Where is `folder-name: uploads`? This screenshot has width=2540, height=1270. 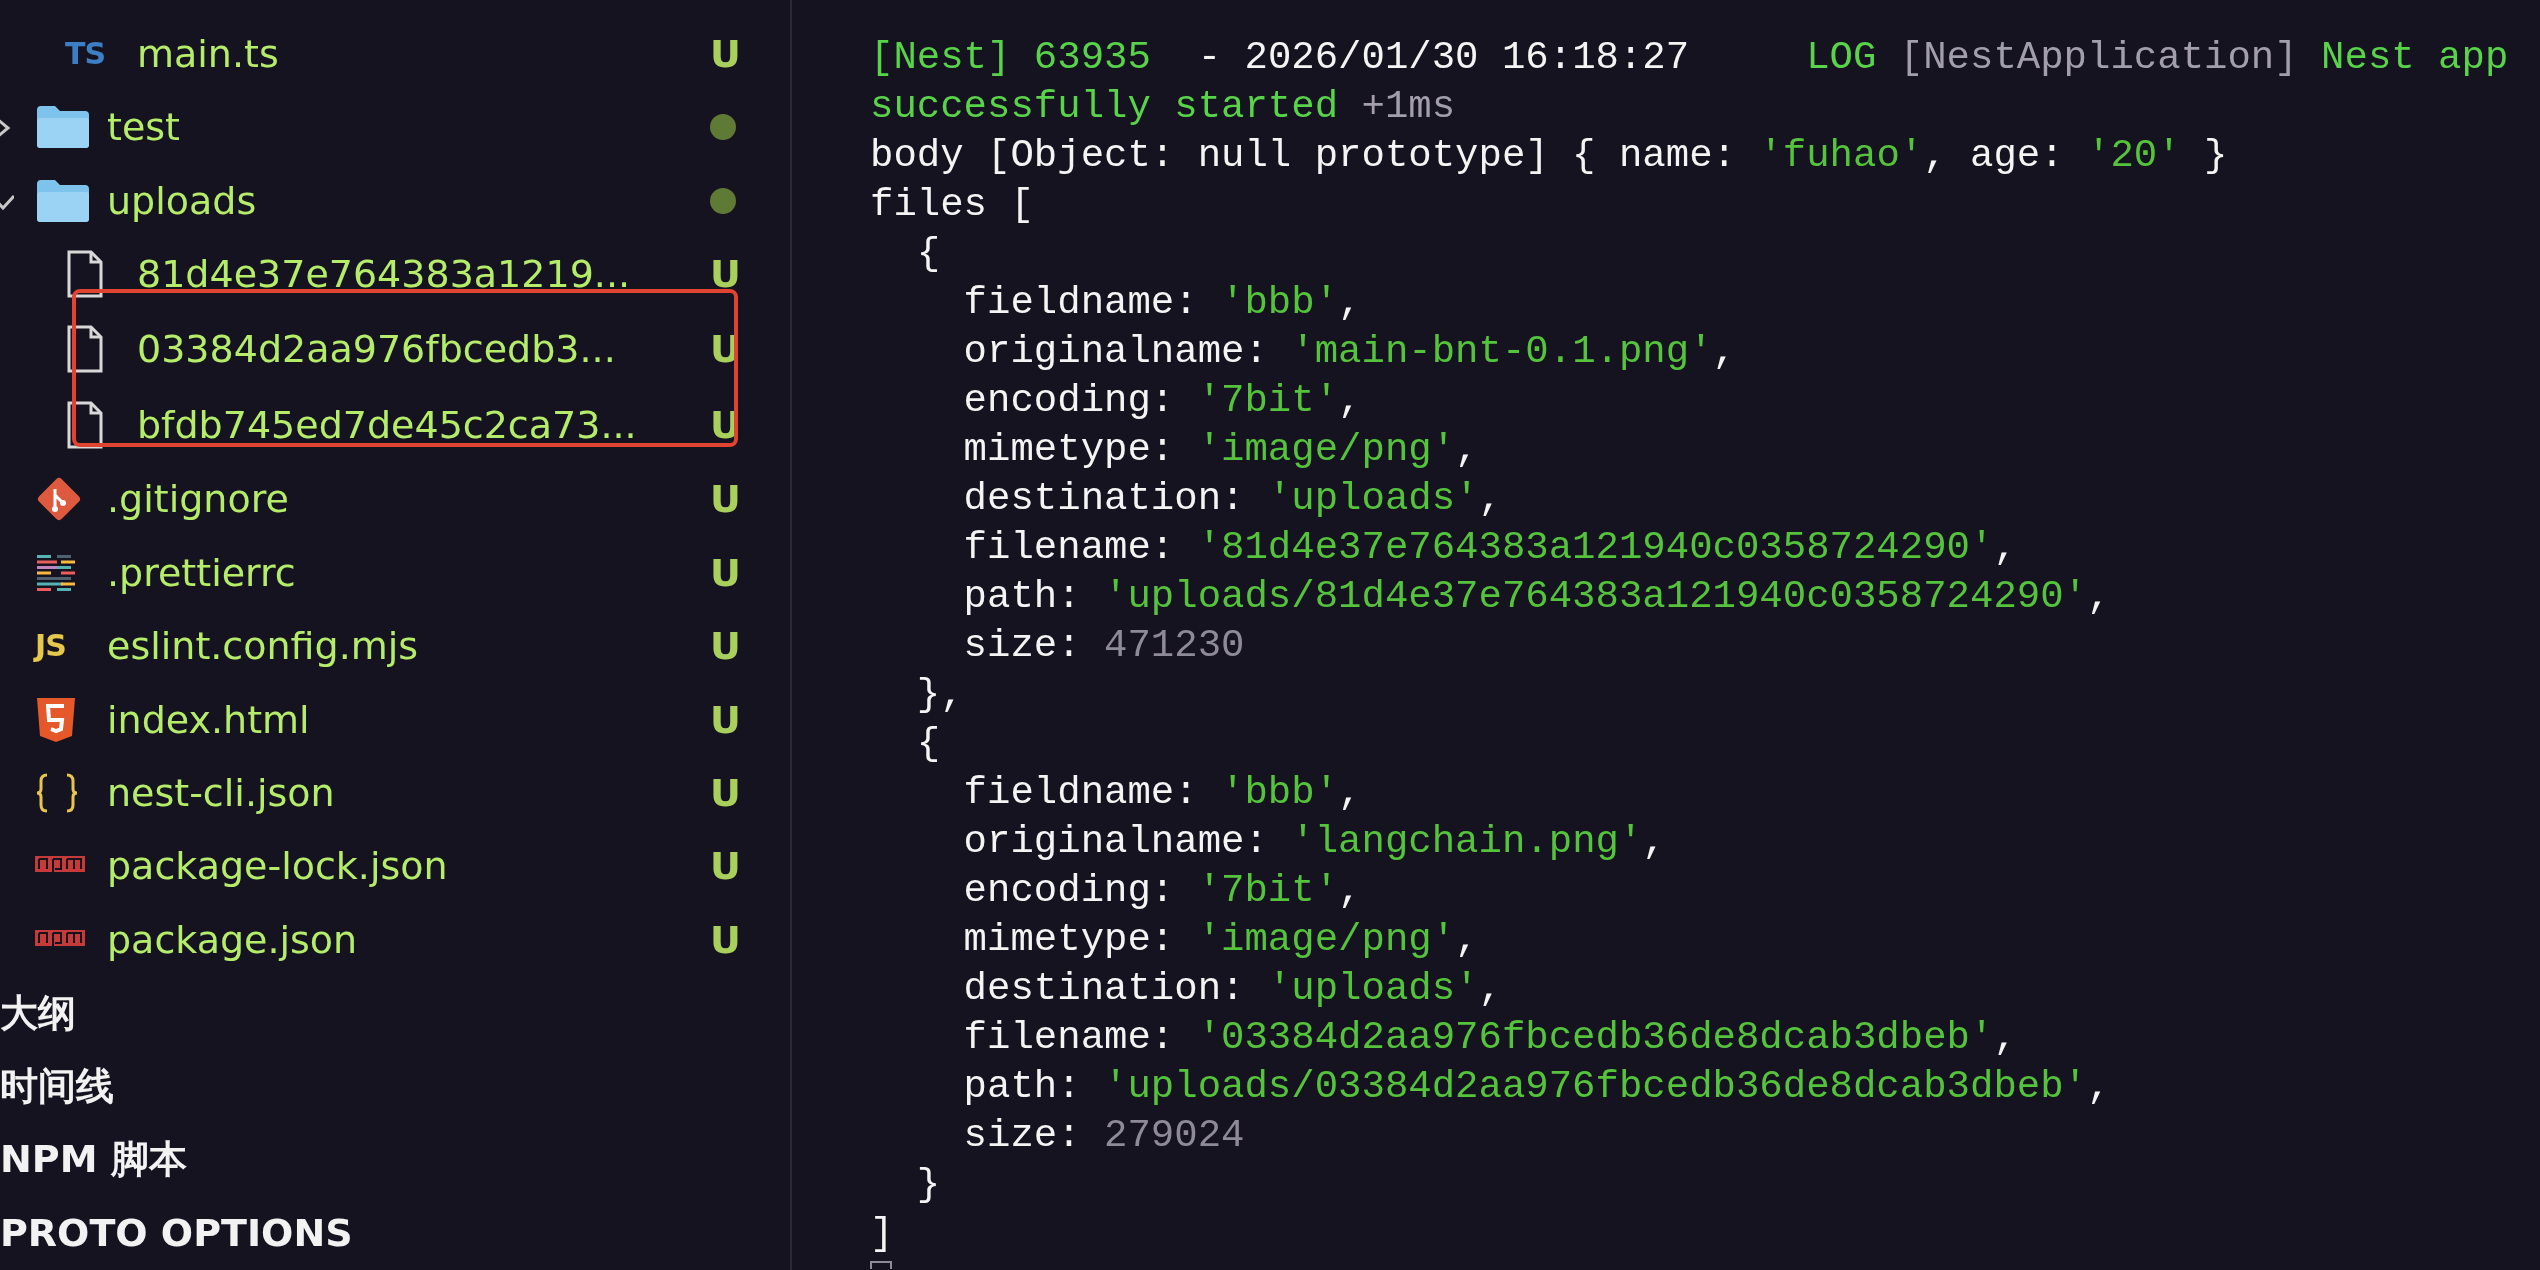 folder-name: uploads is located at coordinates (408, 200).